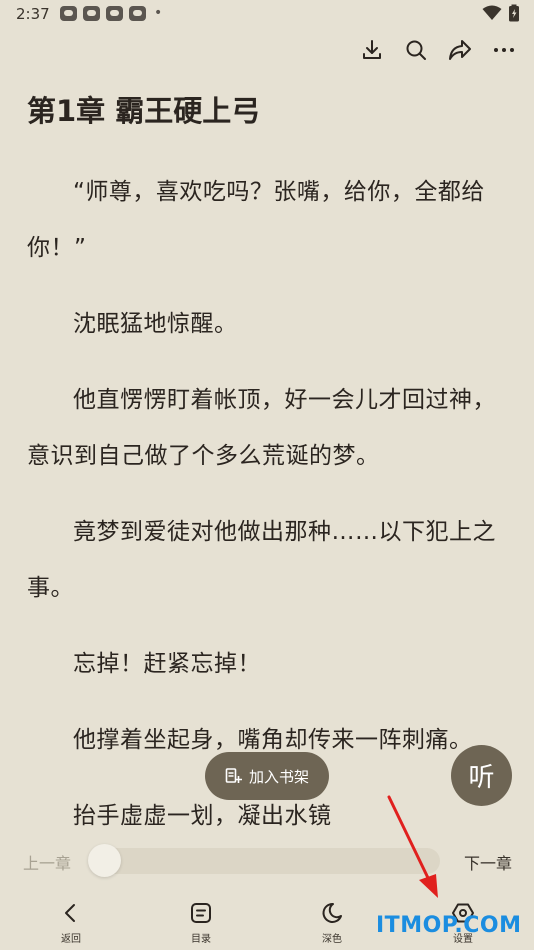 This screenshot has height=950, width=534. What do you see at coordinates (492, 12) in the screenshot?
I see `wifi-icon` at bounding box center [492, 12].